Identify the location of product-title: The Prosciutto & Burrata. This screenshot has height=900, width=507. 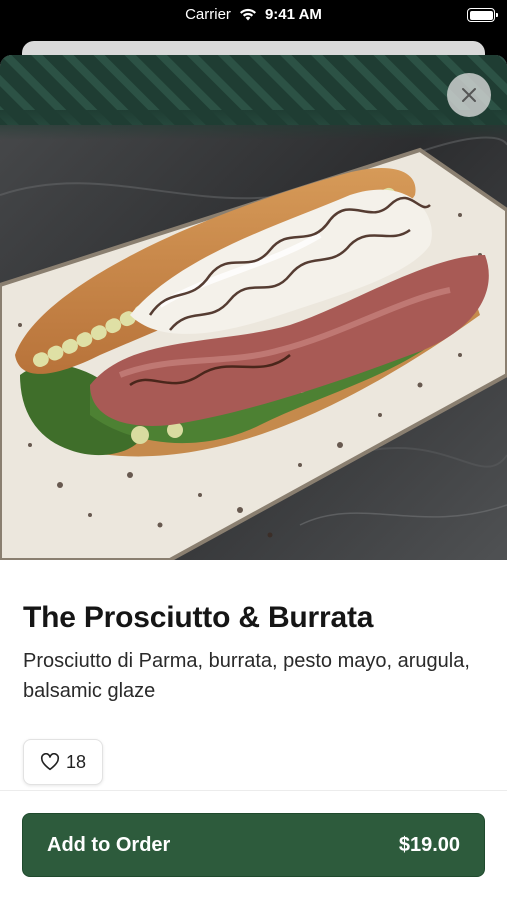
(198, 617).